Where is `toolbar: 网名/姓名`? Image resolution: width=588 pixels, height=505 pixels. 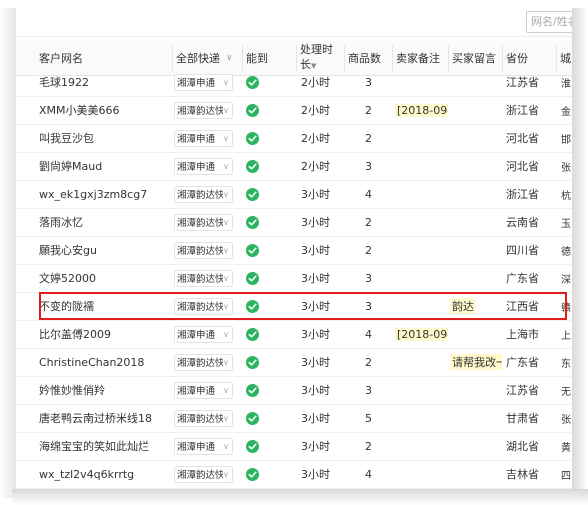 toolbar: 网名/姓名 is located at coordinates (294, 22).